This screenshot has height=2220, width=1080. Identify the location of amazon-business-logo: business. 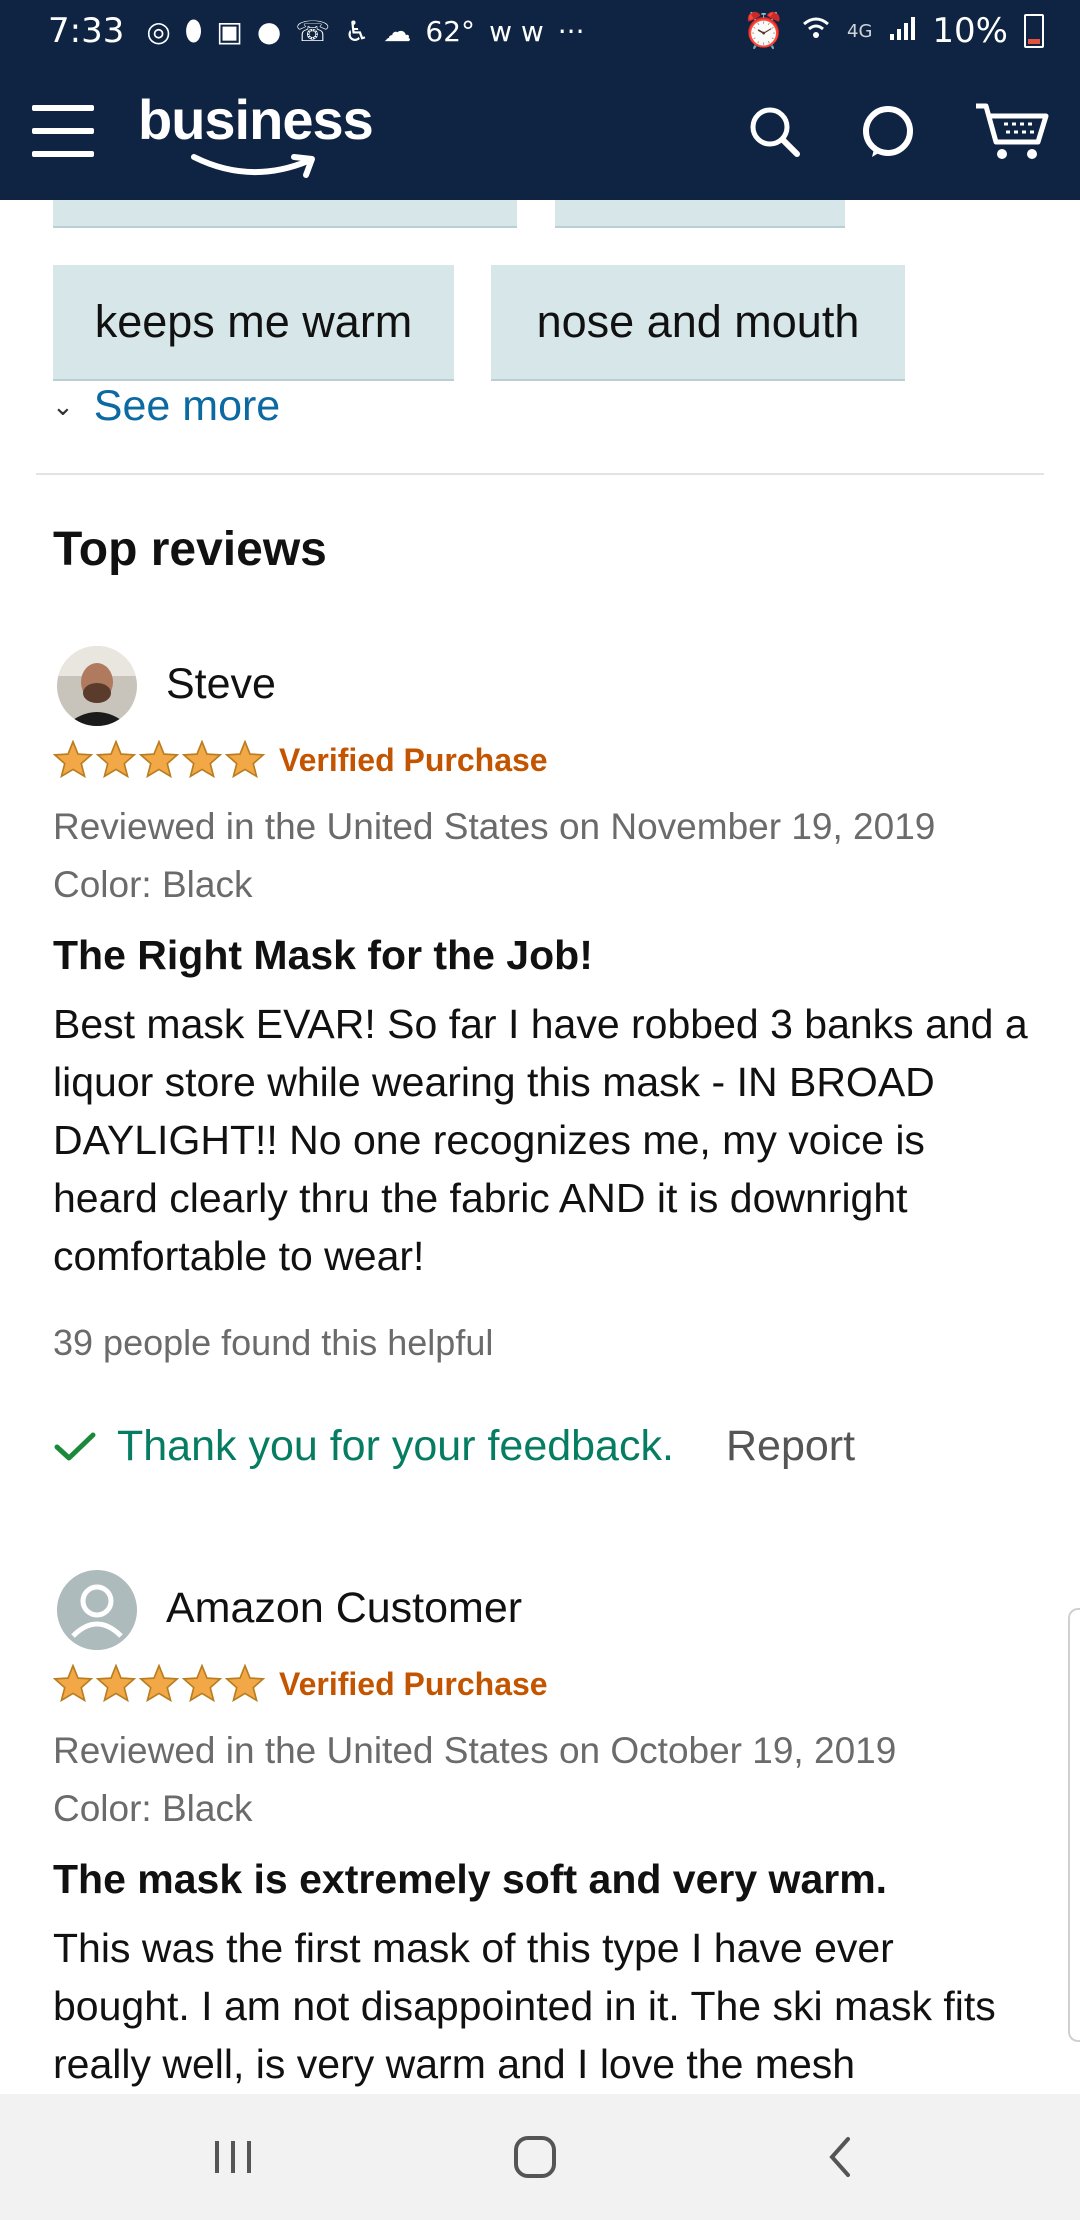
(258, 131).